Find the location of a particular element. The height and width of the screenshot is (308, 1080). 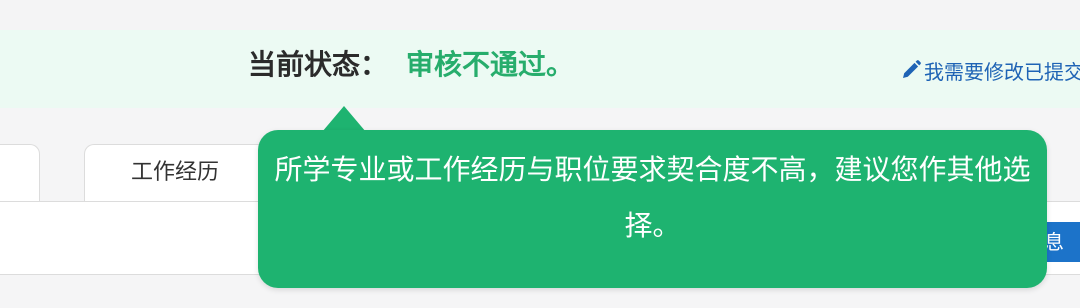

tab-work-experience-label: 工作经历 is located at coordinates (175, 172).